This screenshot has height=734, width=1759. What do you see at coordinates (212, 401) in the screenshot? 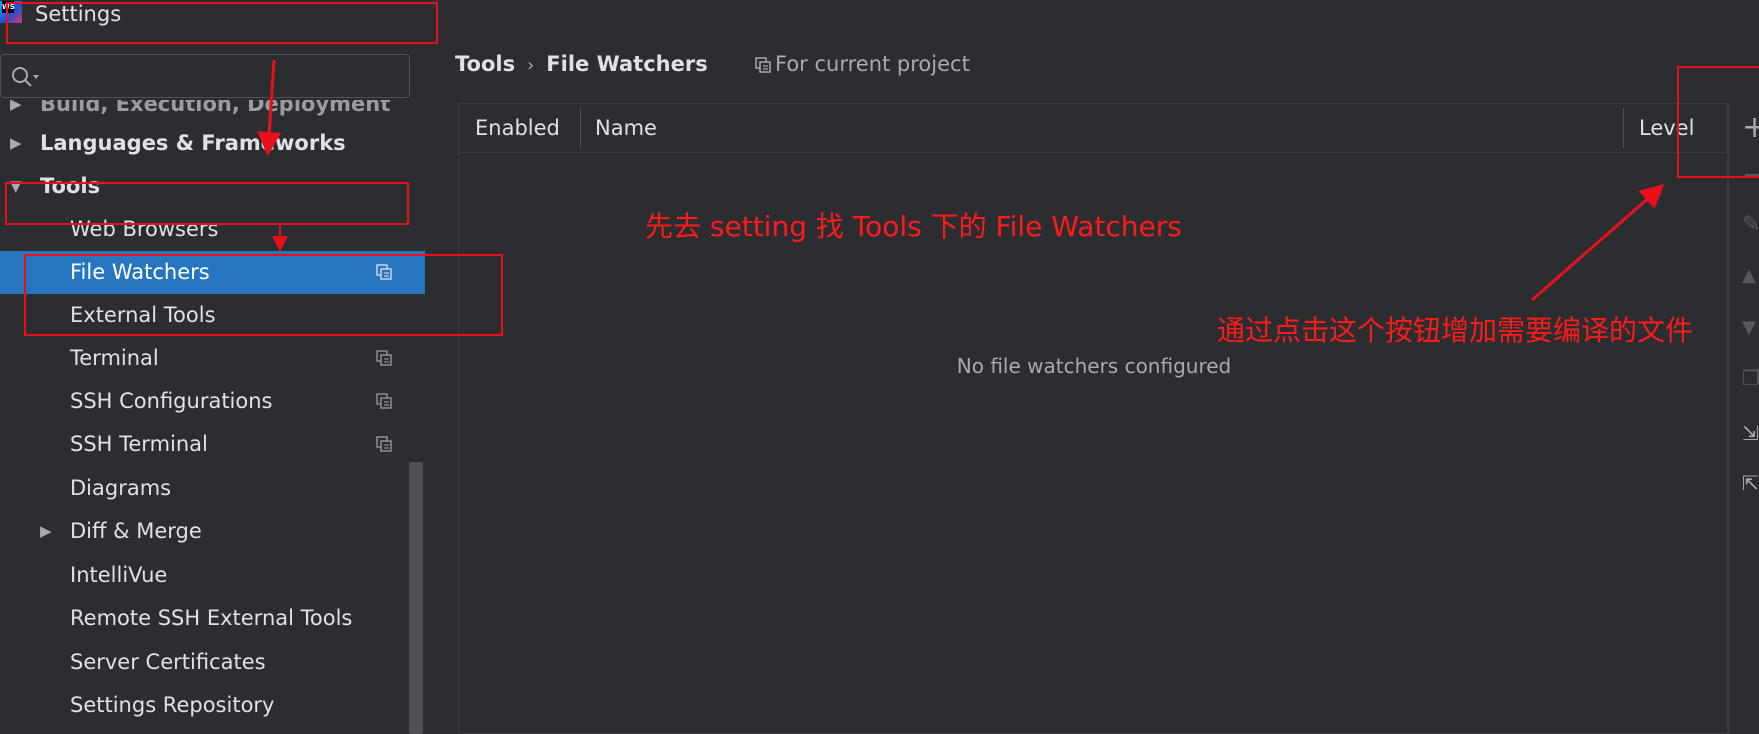
I see `tree-item-ssh-configurations: SSH Configurations` at bounding box center [212, 401].